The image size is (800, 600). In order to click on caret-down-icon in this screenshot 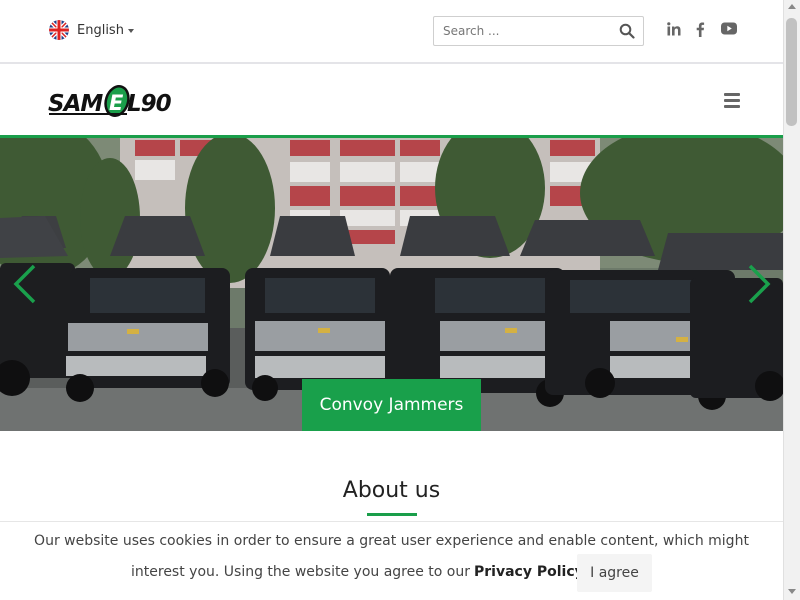, I will do `click(130, 30)`.